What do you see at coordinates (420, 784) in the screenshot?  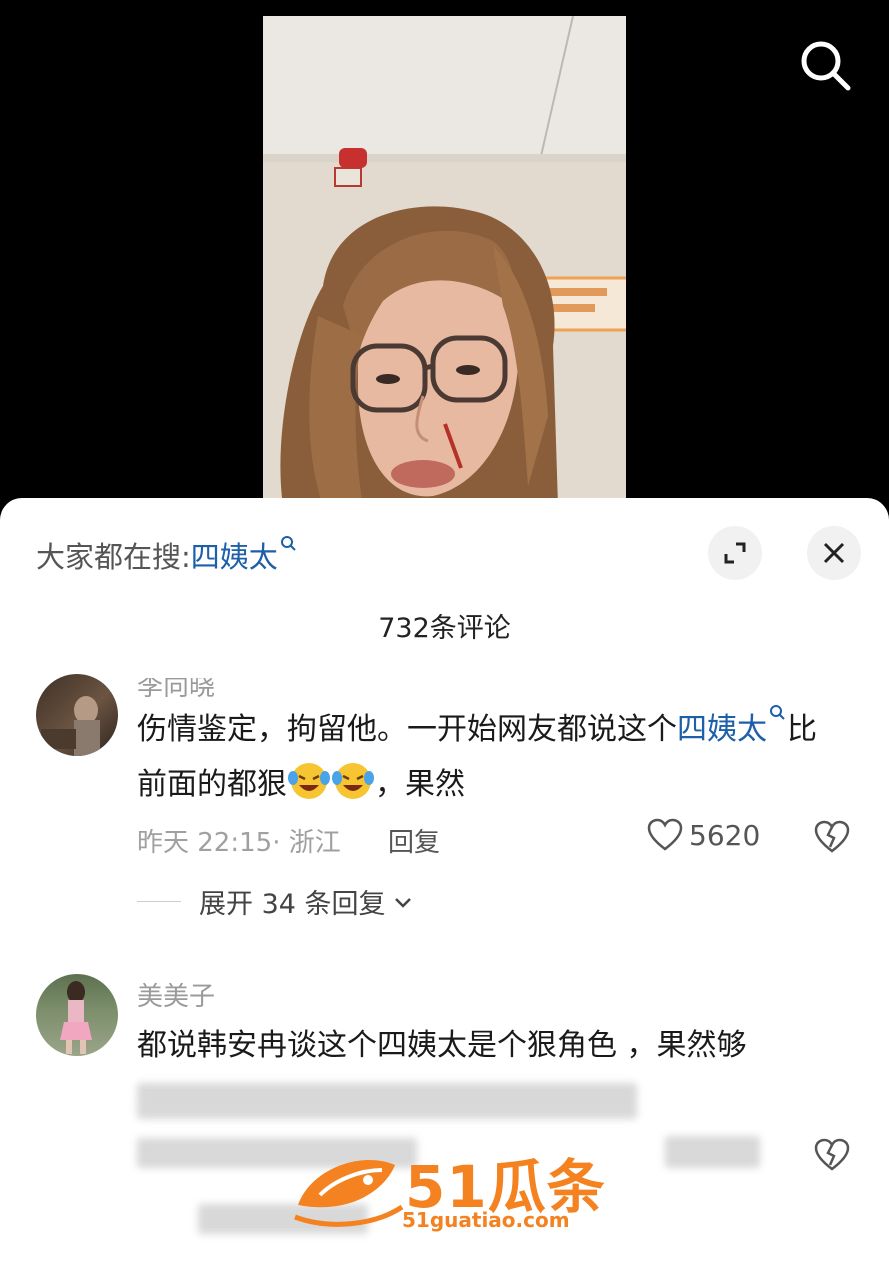 I see `comment-text-part: ，果然` at bounding box center [420, 784].